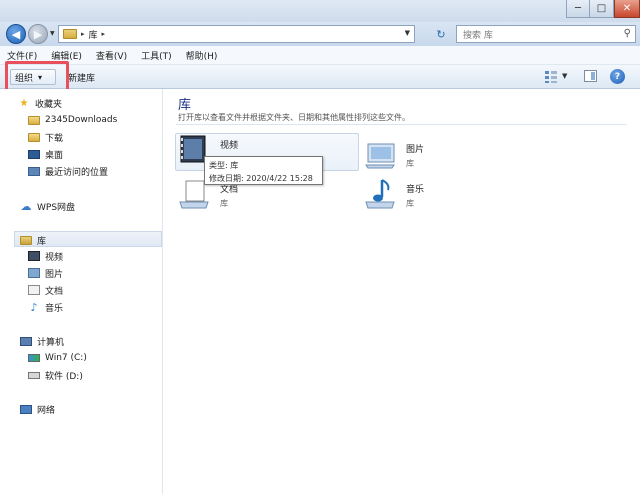 This screenshot has height=494, width=640. I want to click on nav-label: 音乐, so click(54, 308).